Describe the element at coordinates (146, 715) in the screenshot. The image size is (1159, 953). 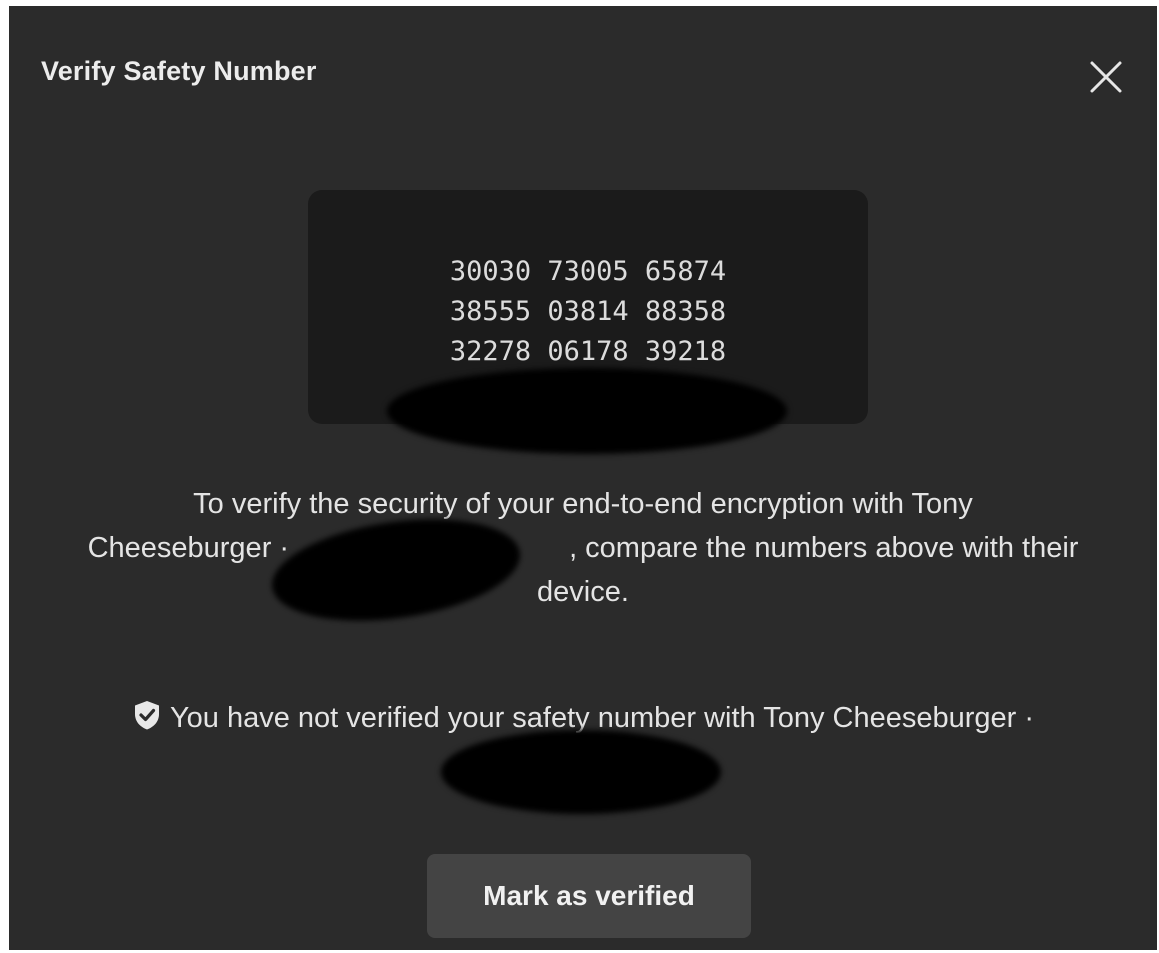
I see `shield-check-icon` at that location.